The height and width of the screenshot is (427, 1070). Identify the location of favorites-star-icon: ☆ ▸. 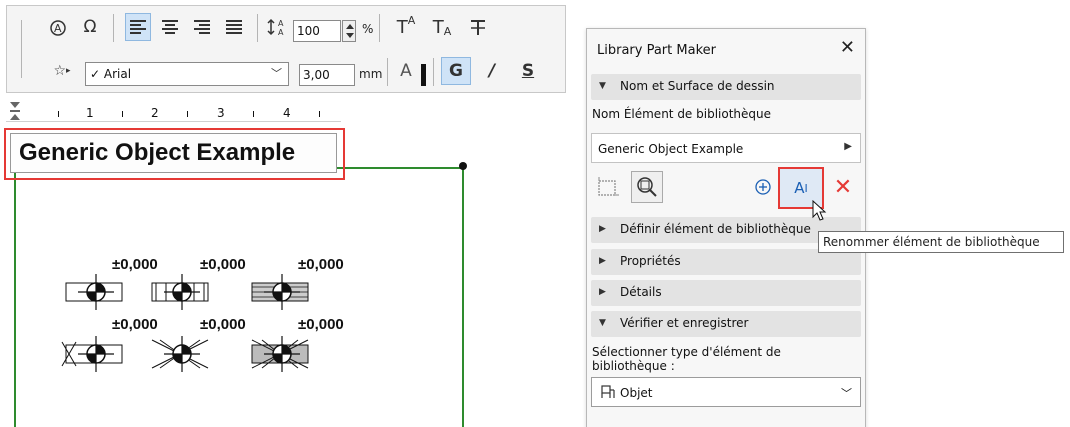
(62, 71).